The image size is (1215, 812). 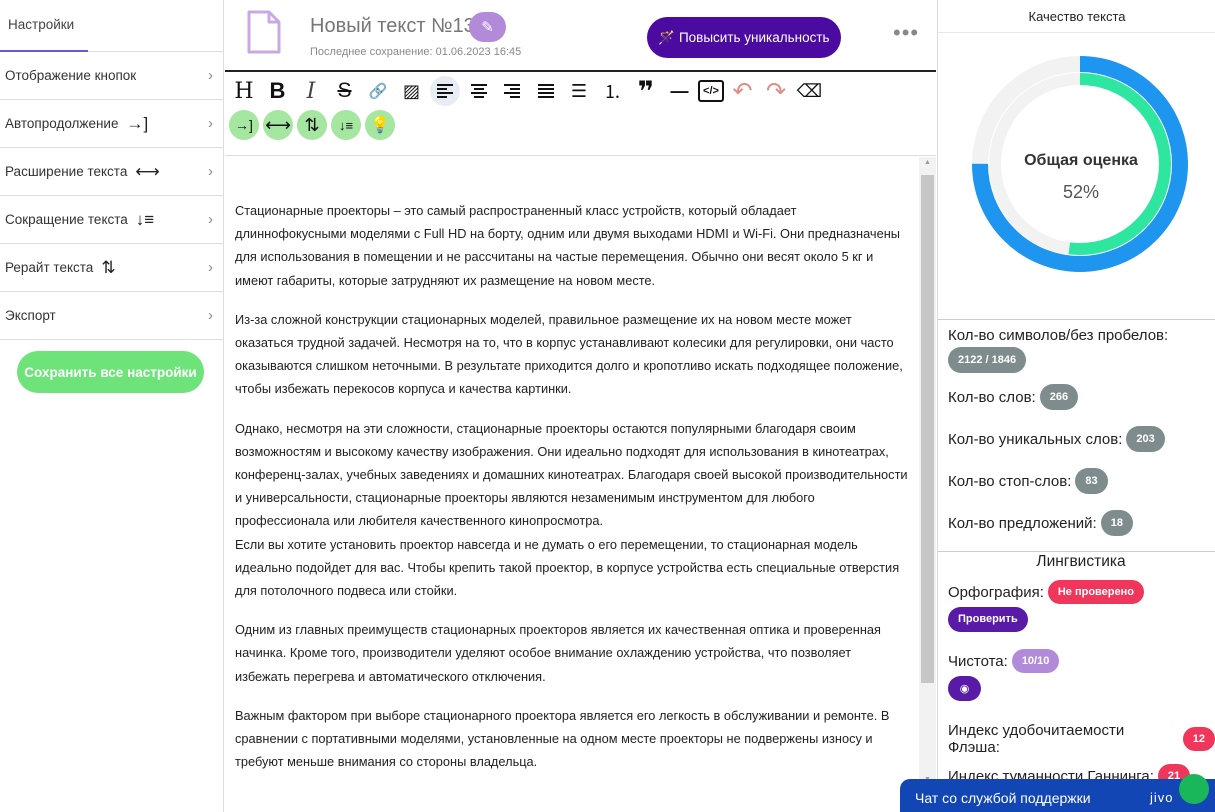 I want to click on link-icon: 🔗, so click(x=378, y=91).